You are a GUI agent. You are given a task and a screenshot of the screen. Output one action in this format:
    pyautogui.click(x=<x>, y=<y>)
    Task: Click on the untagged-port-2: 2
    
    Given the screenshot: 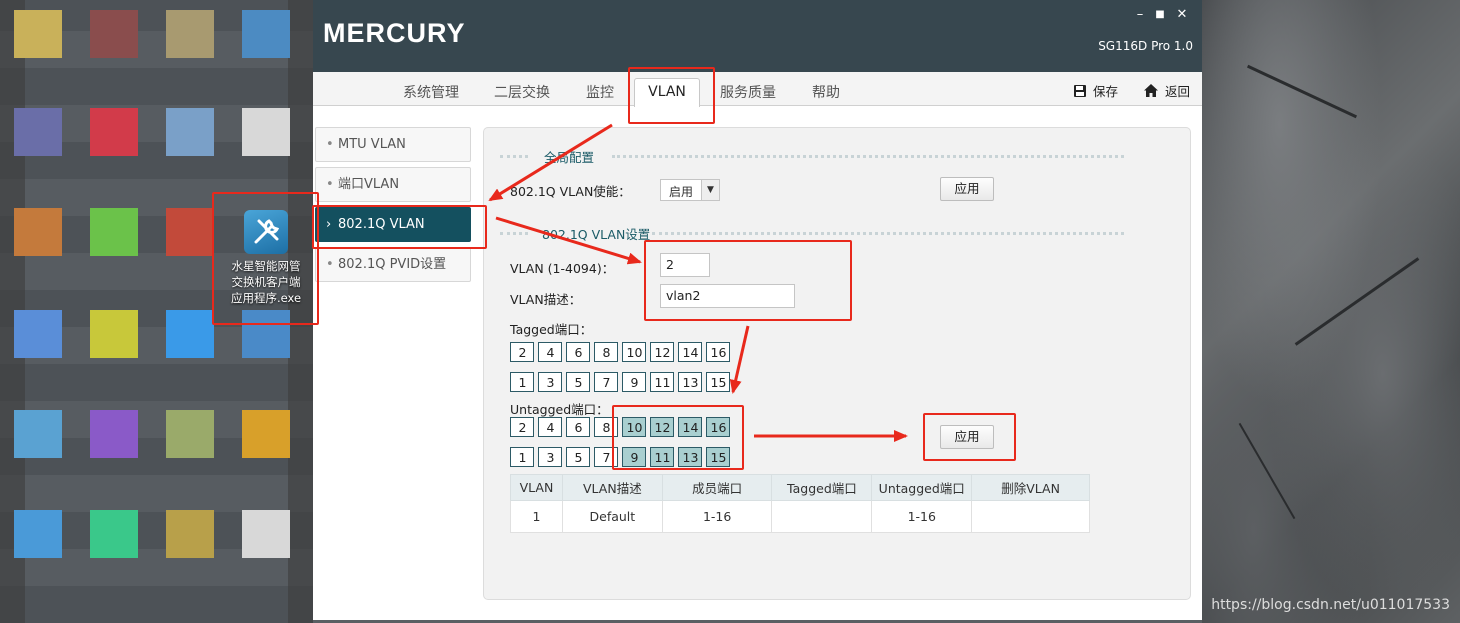 What is the action you would take?
    pyautogui.click(x=522, y=427)
    